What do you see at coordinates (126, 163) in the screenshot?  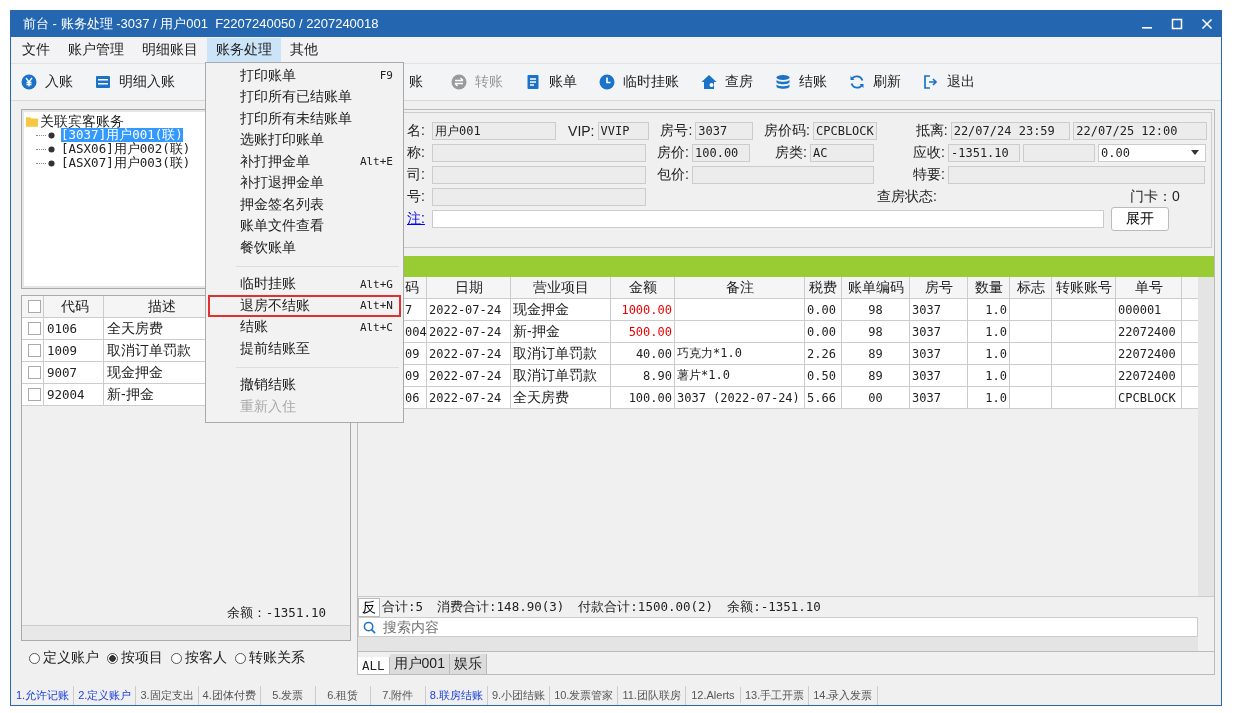 I see `tree-item: [ASX07]用户003(联)` at bounding box center [126, 163].